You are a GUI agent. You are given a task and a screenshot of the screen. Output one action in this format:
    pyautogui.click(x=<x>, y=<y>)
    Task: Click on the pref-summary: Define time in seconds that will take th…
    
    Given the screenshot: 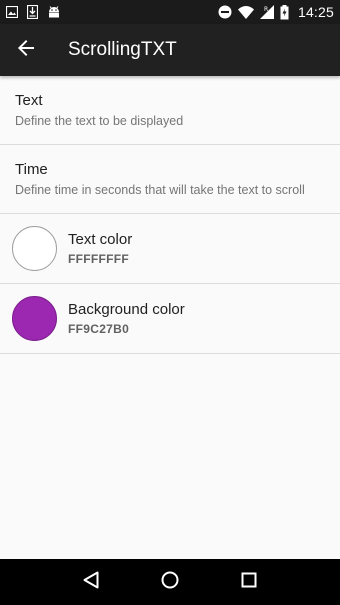 What is the action you would take?
    pyautogui.click(x=160, y=189)
    